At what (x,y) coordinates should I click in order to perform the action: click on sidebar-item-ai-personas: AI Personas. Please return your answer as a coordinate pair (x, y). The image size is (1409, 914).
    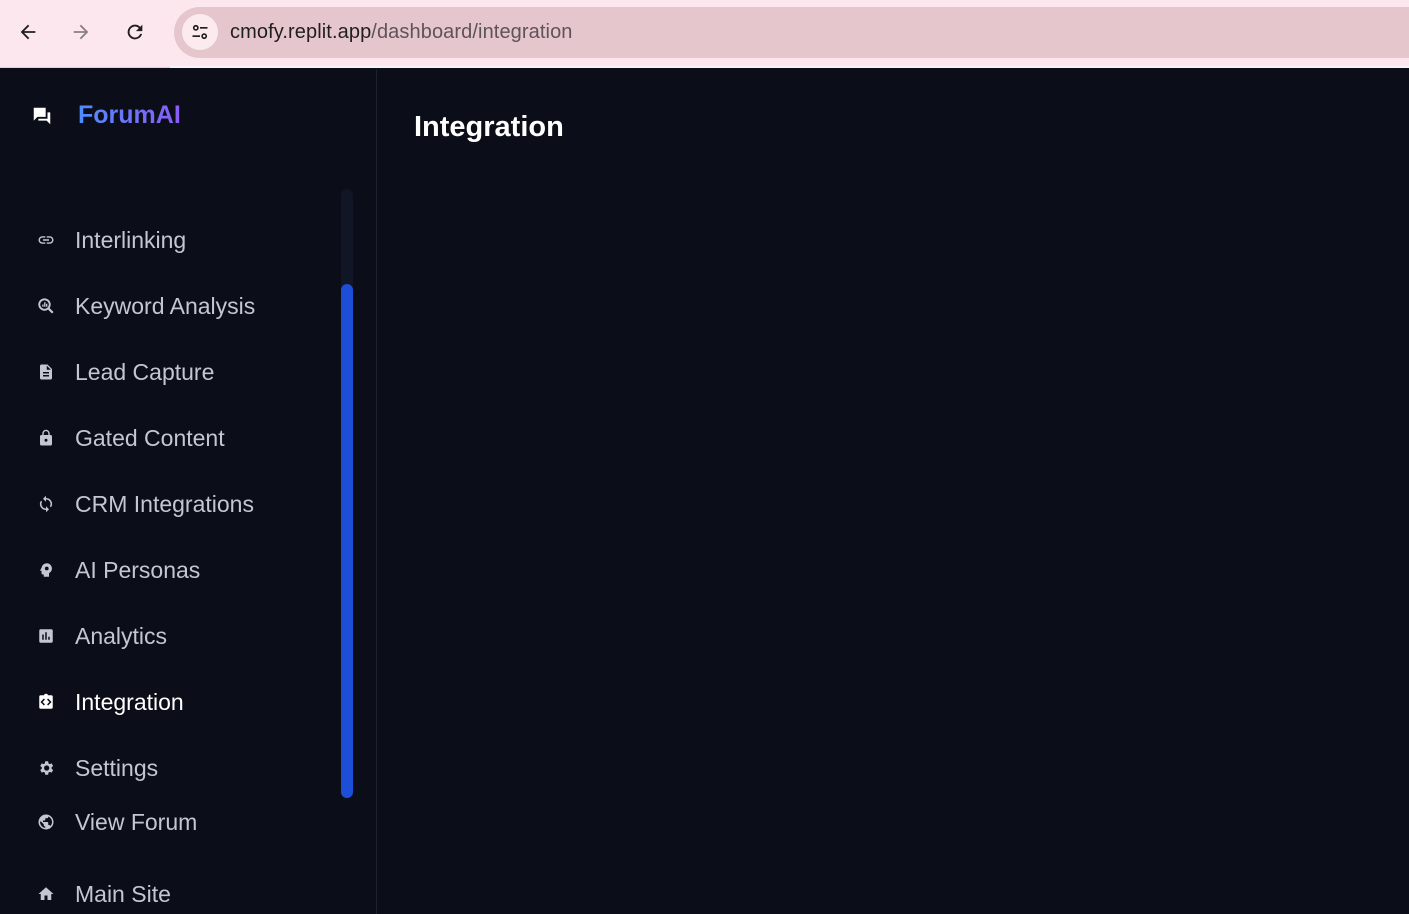
    Looking at the image, I should click on (117, 570).